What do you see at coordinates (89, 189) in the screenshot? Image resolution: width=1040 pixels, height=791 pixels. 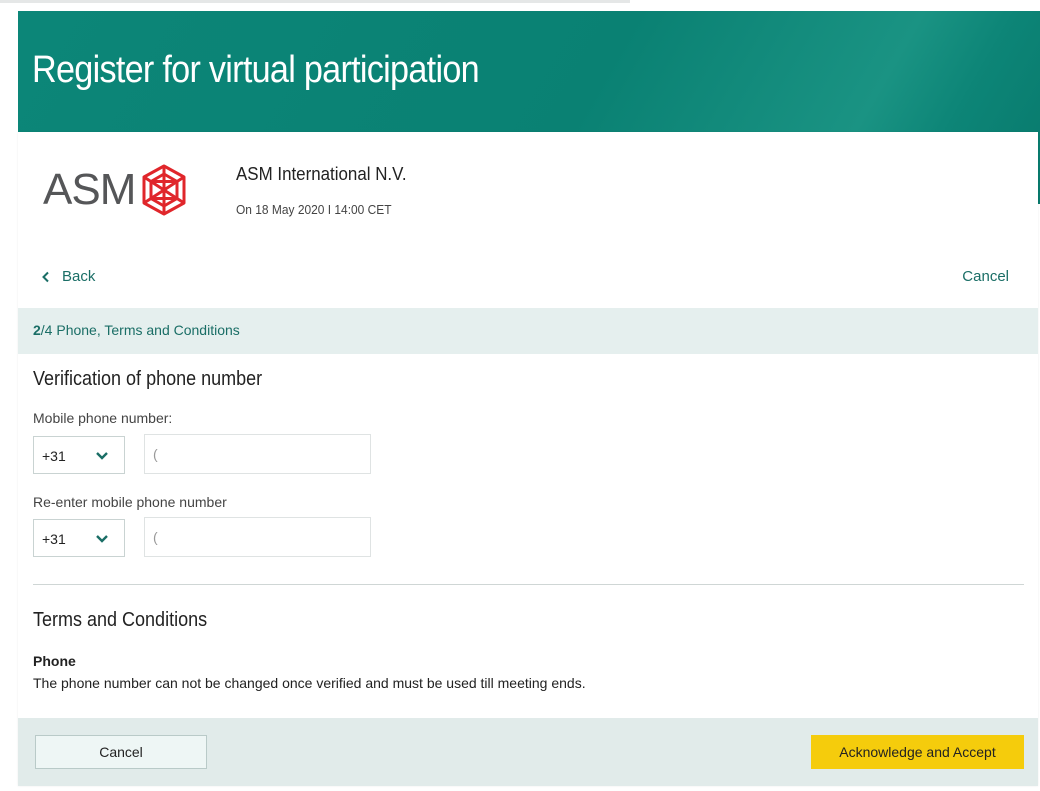 I see `logo-text: ASM` at bounding box center [89, 189].